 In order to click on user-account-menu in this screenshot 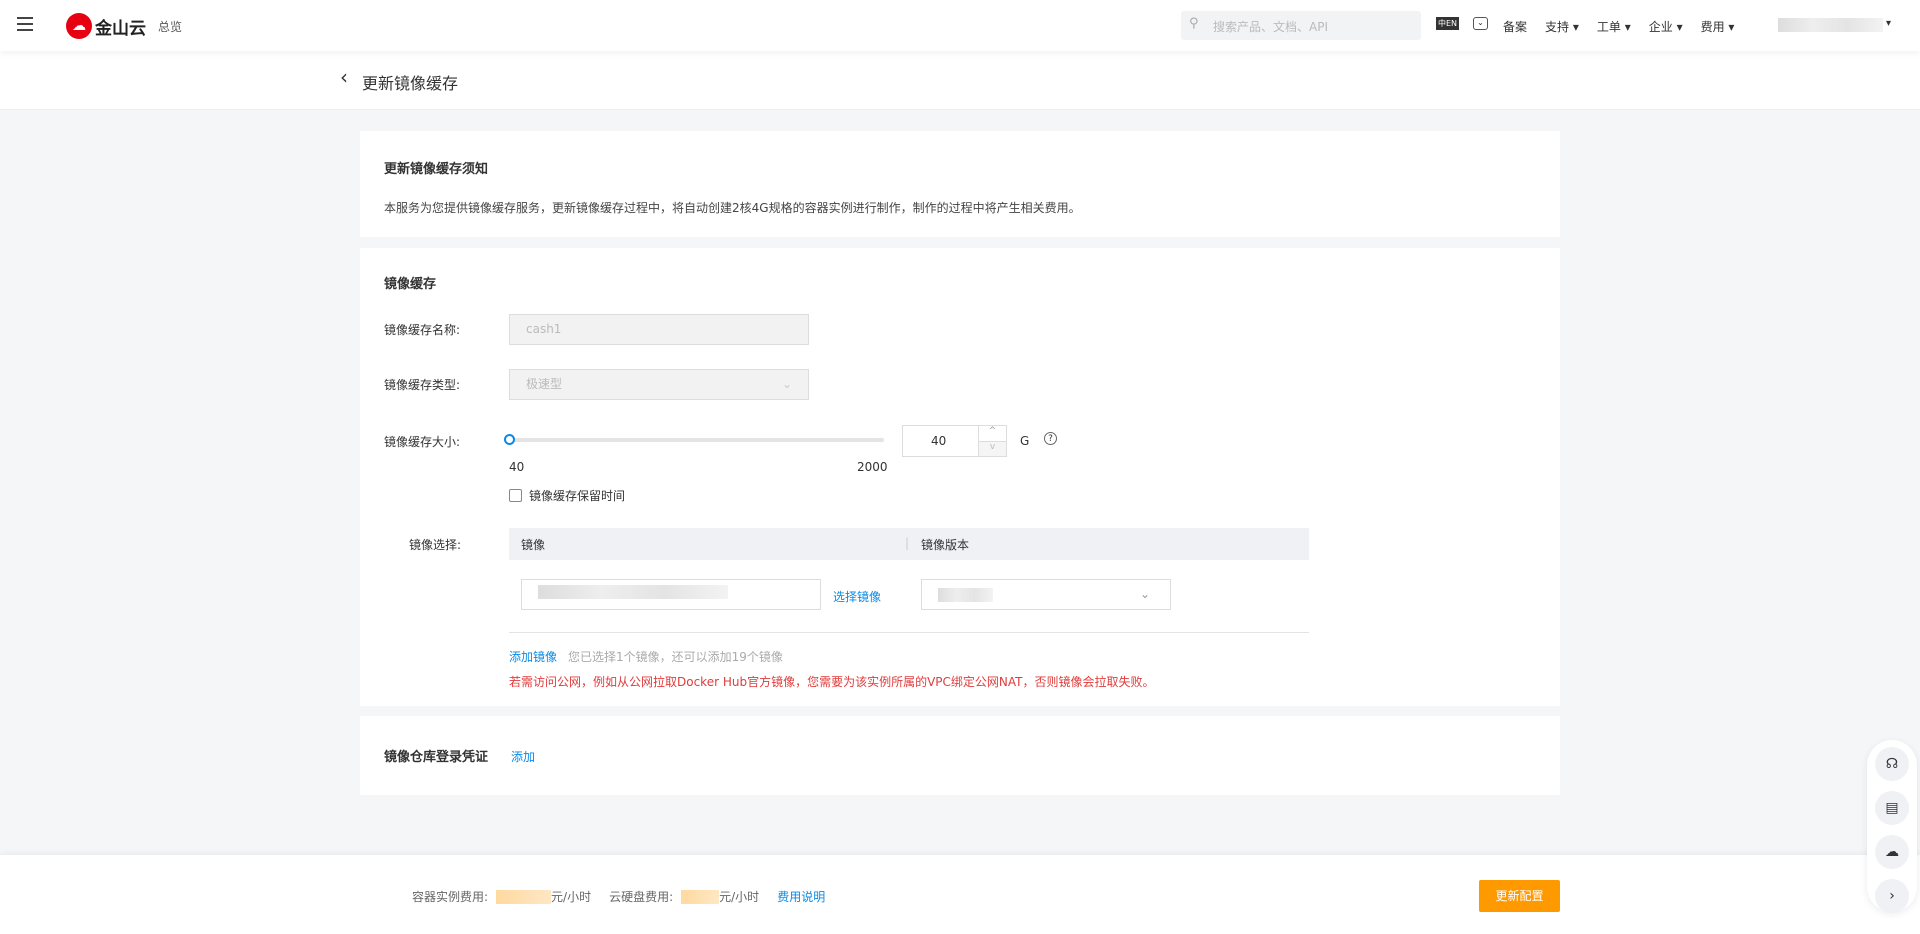, I will do `click(1830, 25)`.